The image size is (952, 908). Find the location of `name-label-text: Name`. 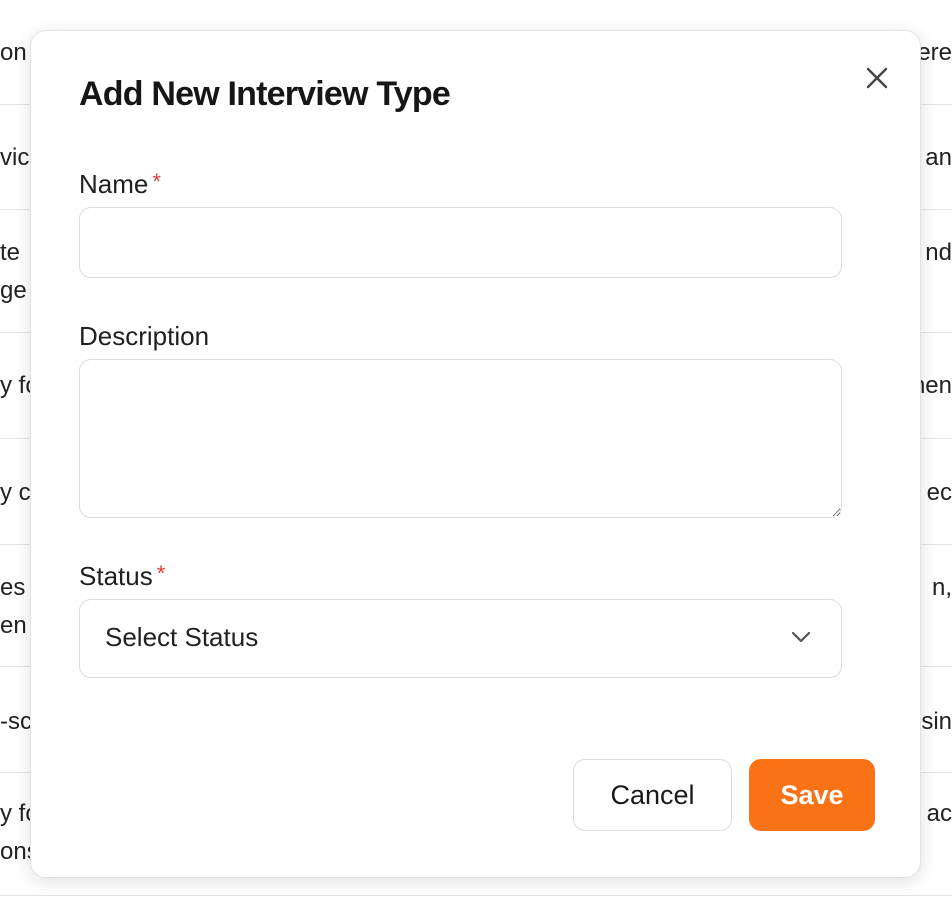

name-label-text: Name is located at coordinates (114, 184).